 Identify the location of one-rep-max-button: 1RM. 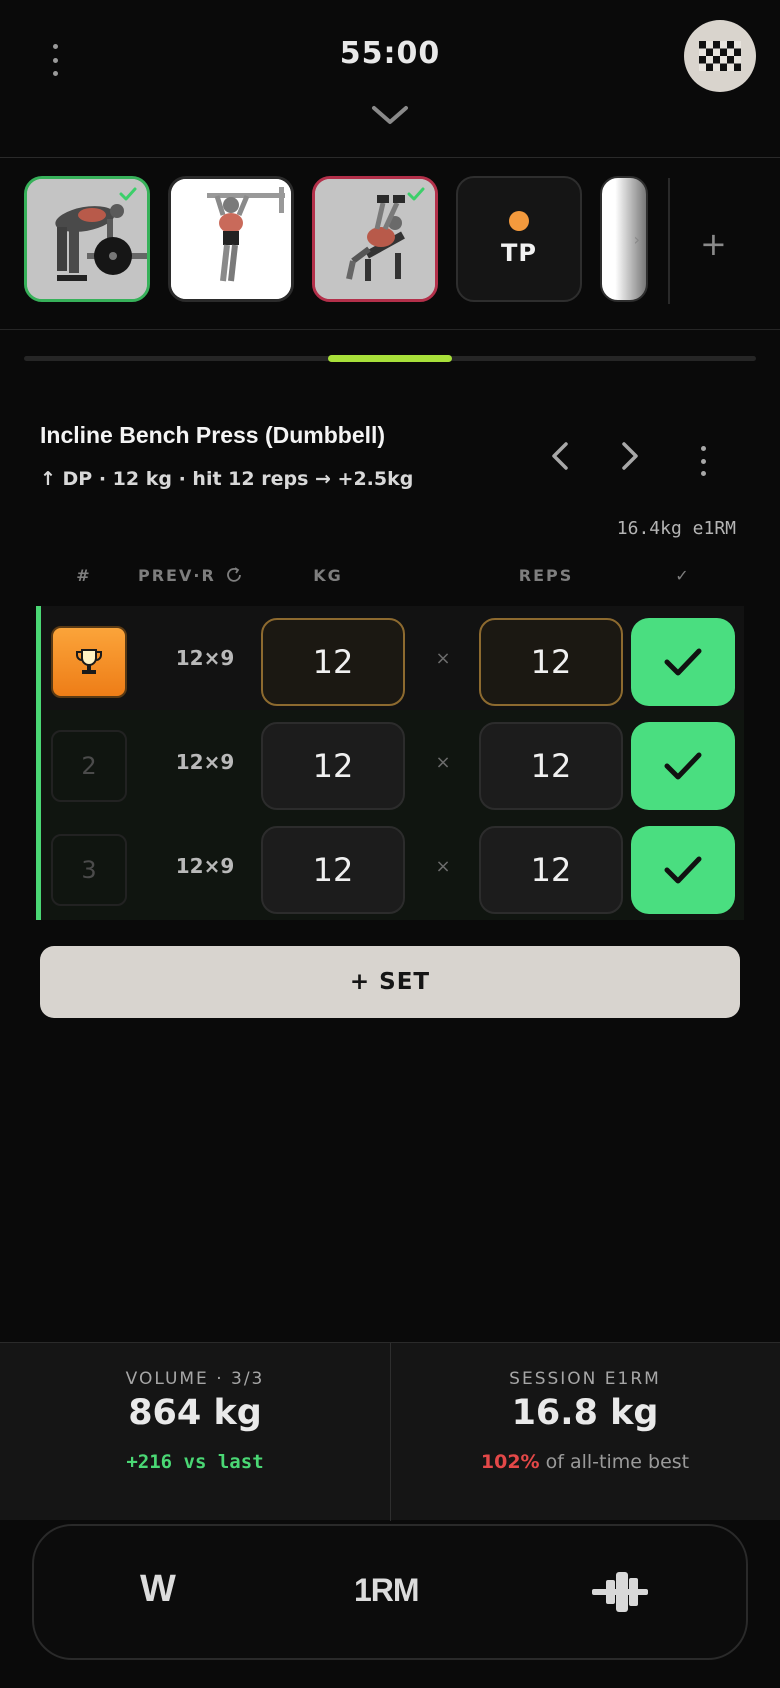
(387, 1590).